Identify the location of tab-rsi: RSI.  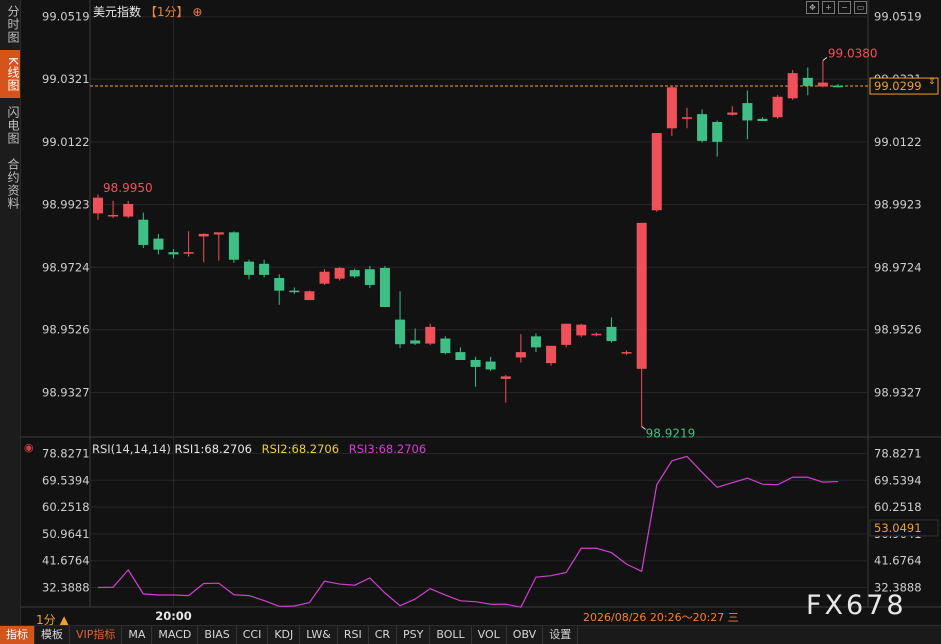
(353, 635).